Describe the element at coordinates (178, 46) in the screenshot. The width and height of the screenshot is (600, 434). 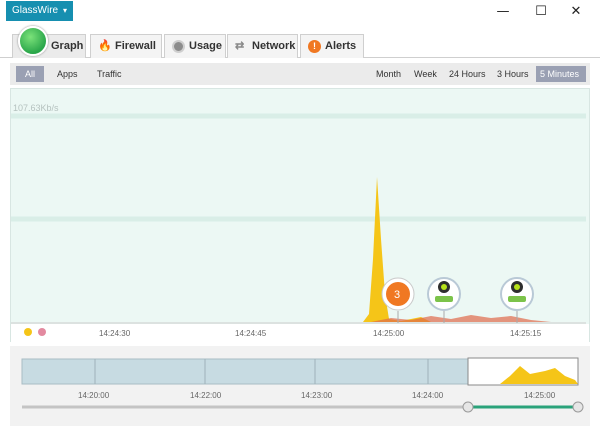
I see `usage-icon` at that location.